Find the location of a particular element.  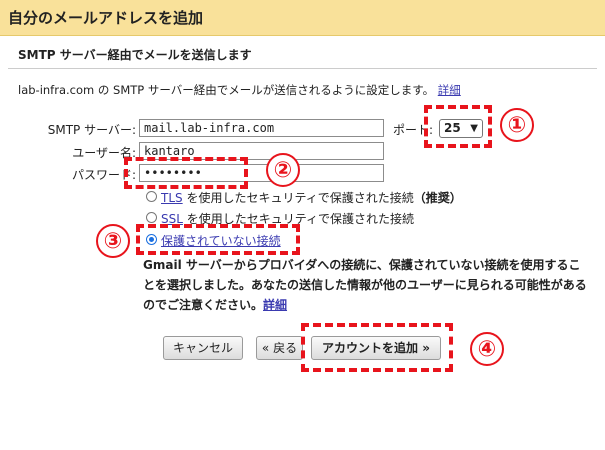

intro-details-link: 詳細 is located at coordinates (449, 90).